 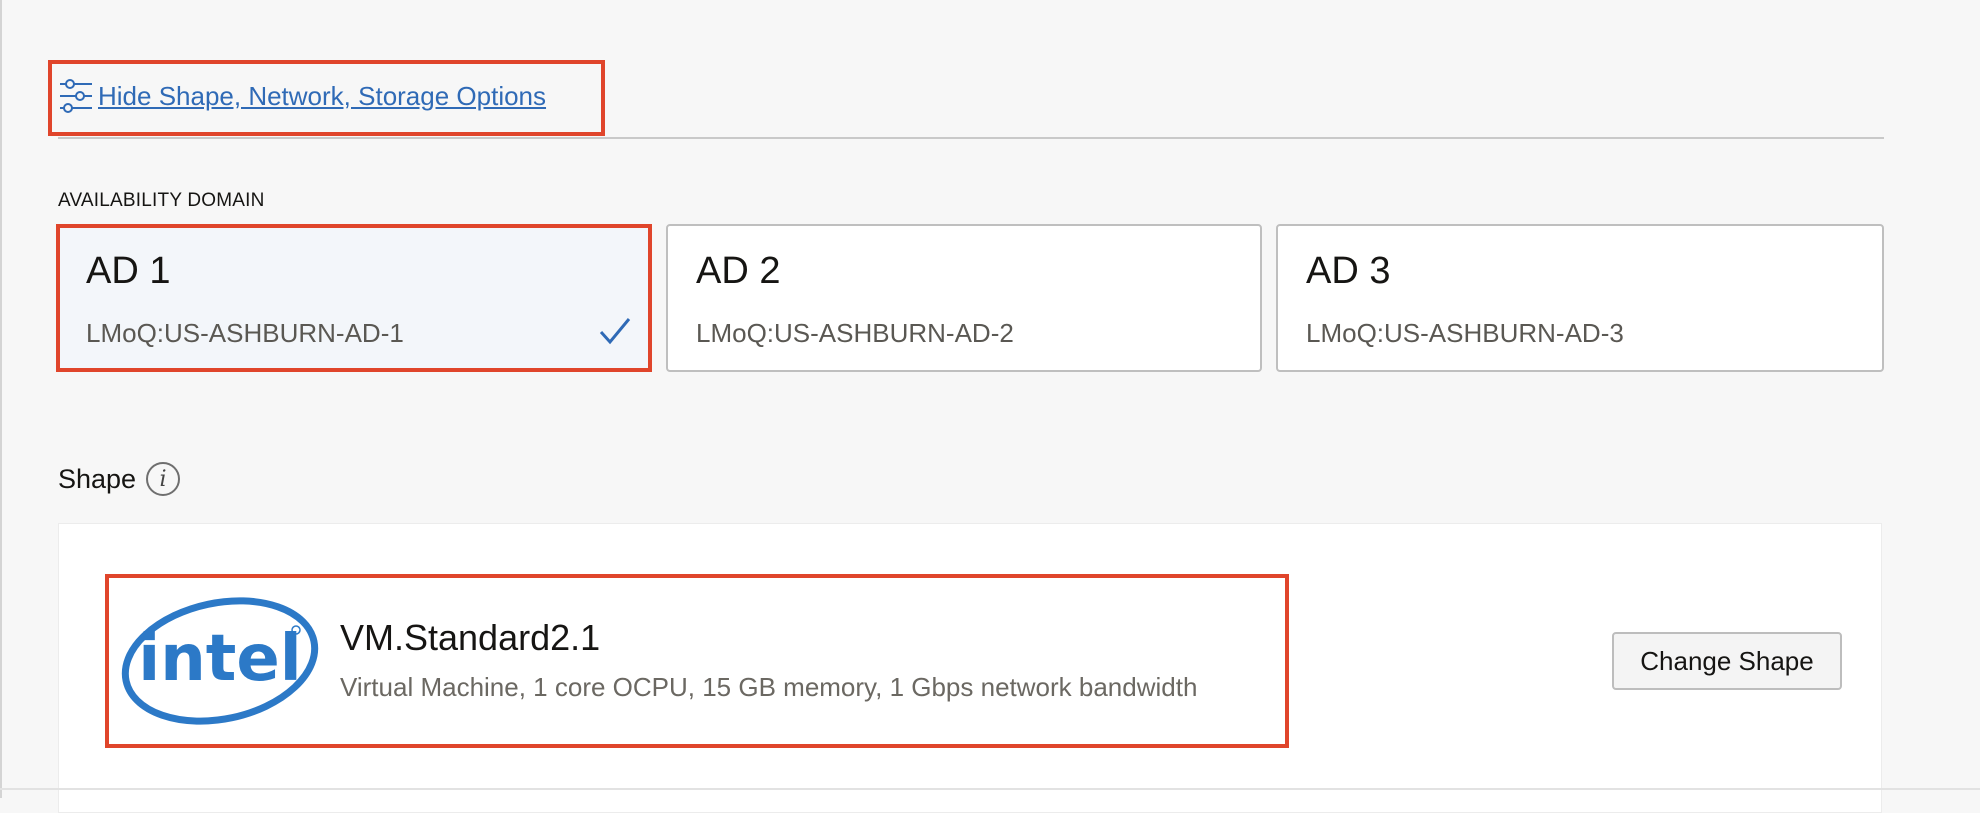 What do you see at coordinates (964, 298) in the screenshot?
I see `ad-card-2: AD 2 LMoQ:US-ASHBURN-AD-2` at bounding box center [964, 298].